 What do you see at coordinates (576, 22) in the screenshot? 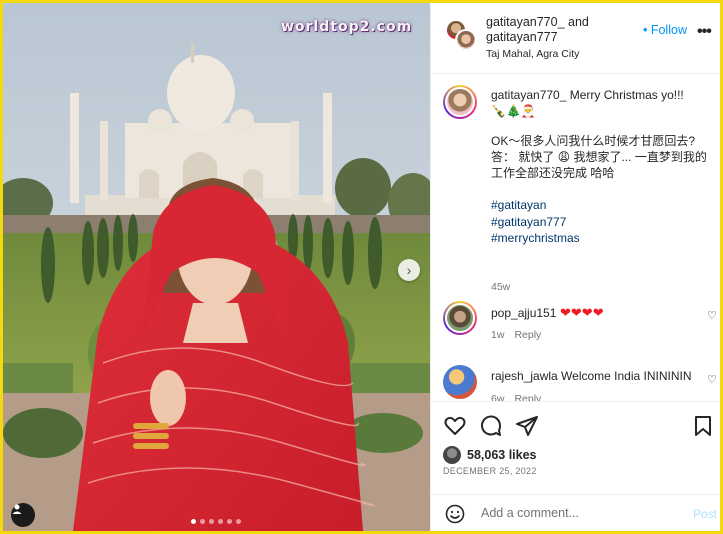
I see `and-text: and` at bounding box center [576, 22].